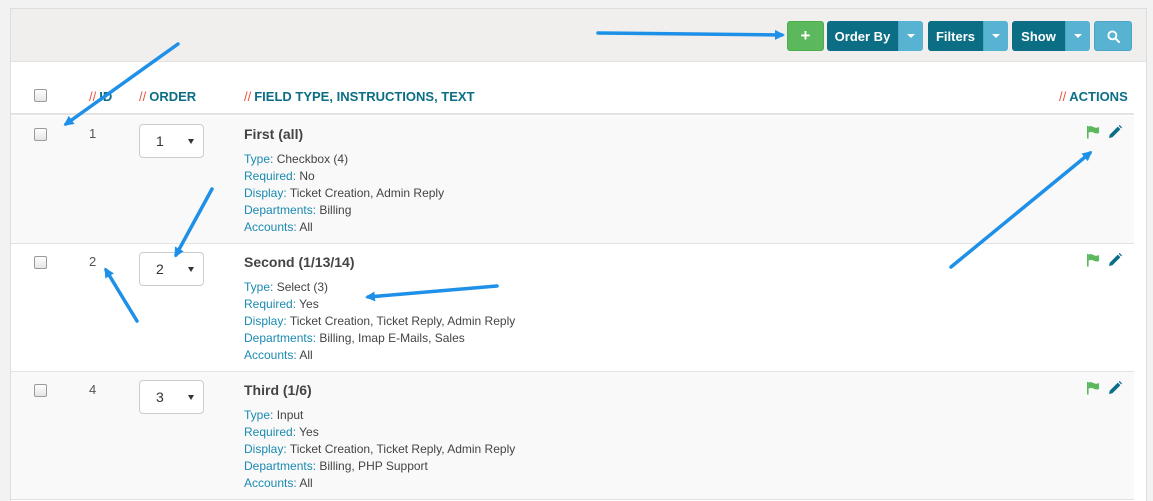 The height and width of the screenshot is (501, 1153). What do you see at coordinates (167, 96) in the screenshot?
I see `header-order: //ORDER` at bounding box center [167, 96].